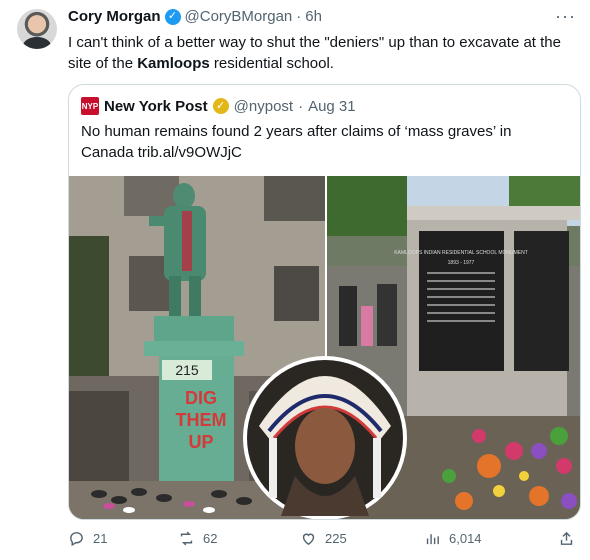 This screenshot has height=560, width=590. I want to click on tweet-text-part: residential school., so click(271, 63).